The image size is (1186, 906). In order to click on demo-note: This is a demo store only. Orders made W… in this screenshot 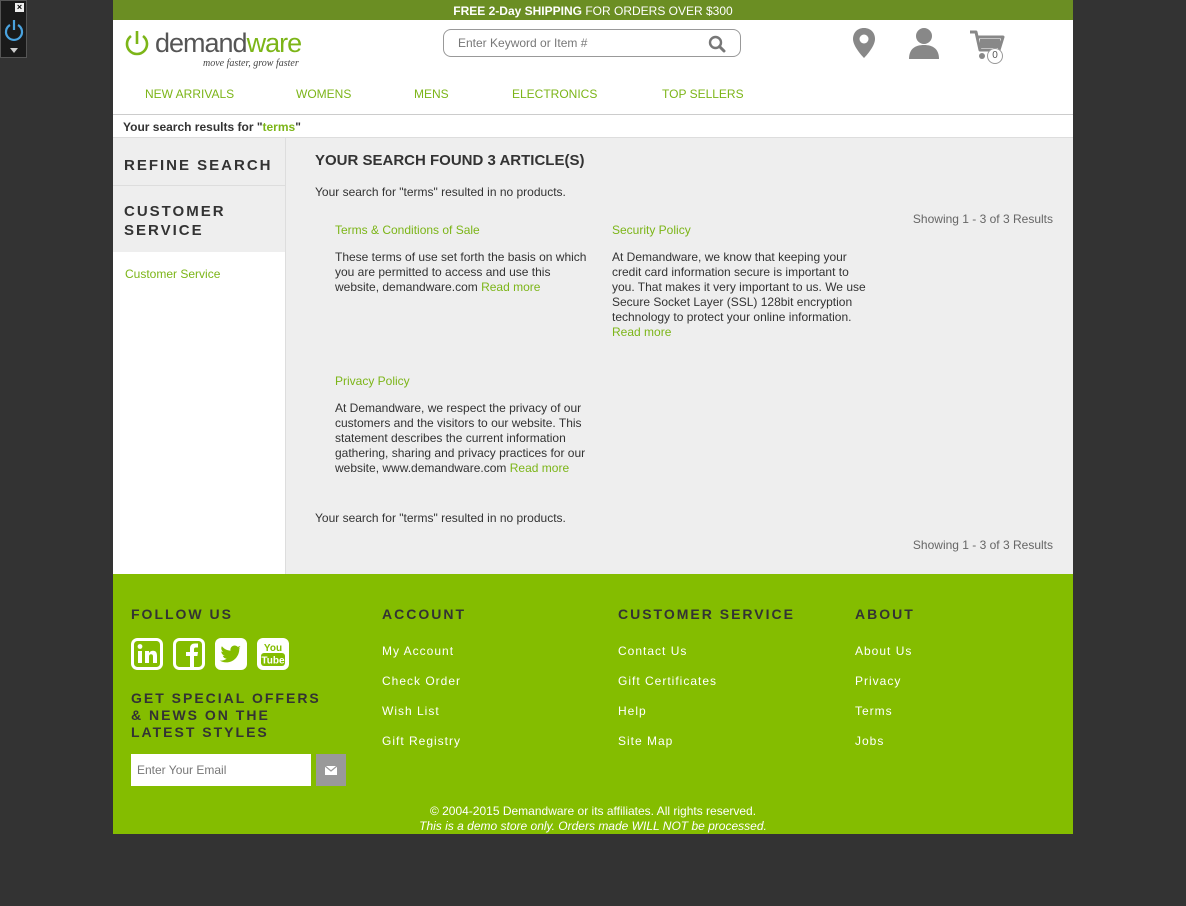, I will do `click(593, 826)`.